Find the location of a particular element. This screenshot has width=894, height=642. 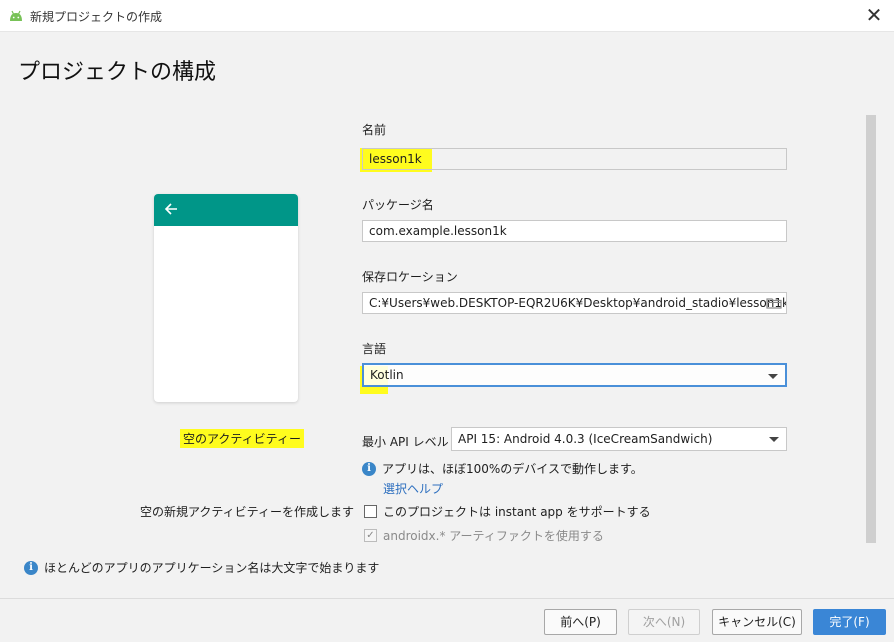

language-select: Kotlin is located at coordinates (574, 375).